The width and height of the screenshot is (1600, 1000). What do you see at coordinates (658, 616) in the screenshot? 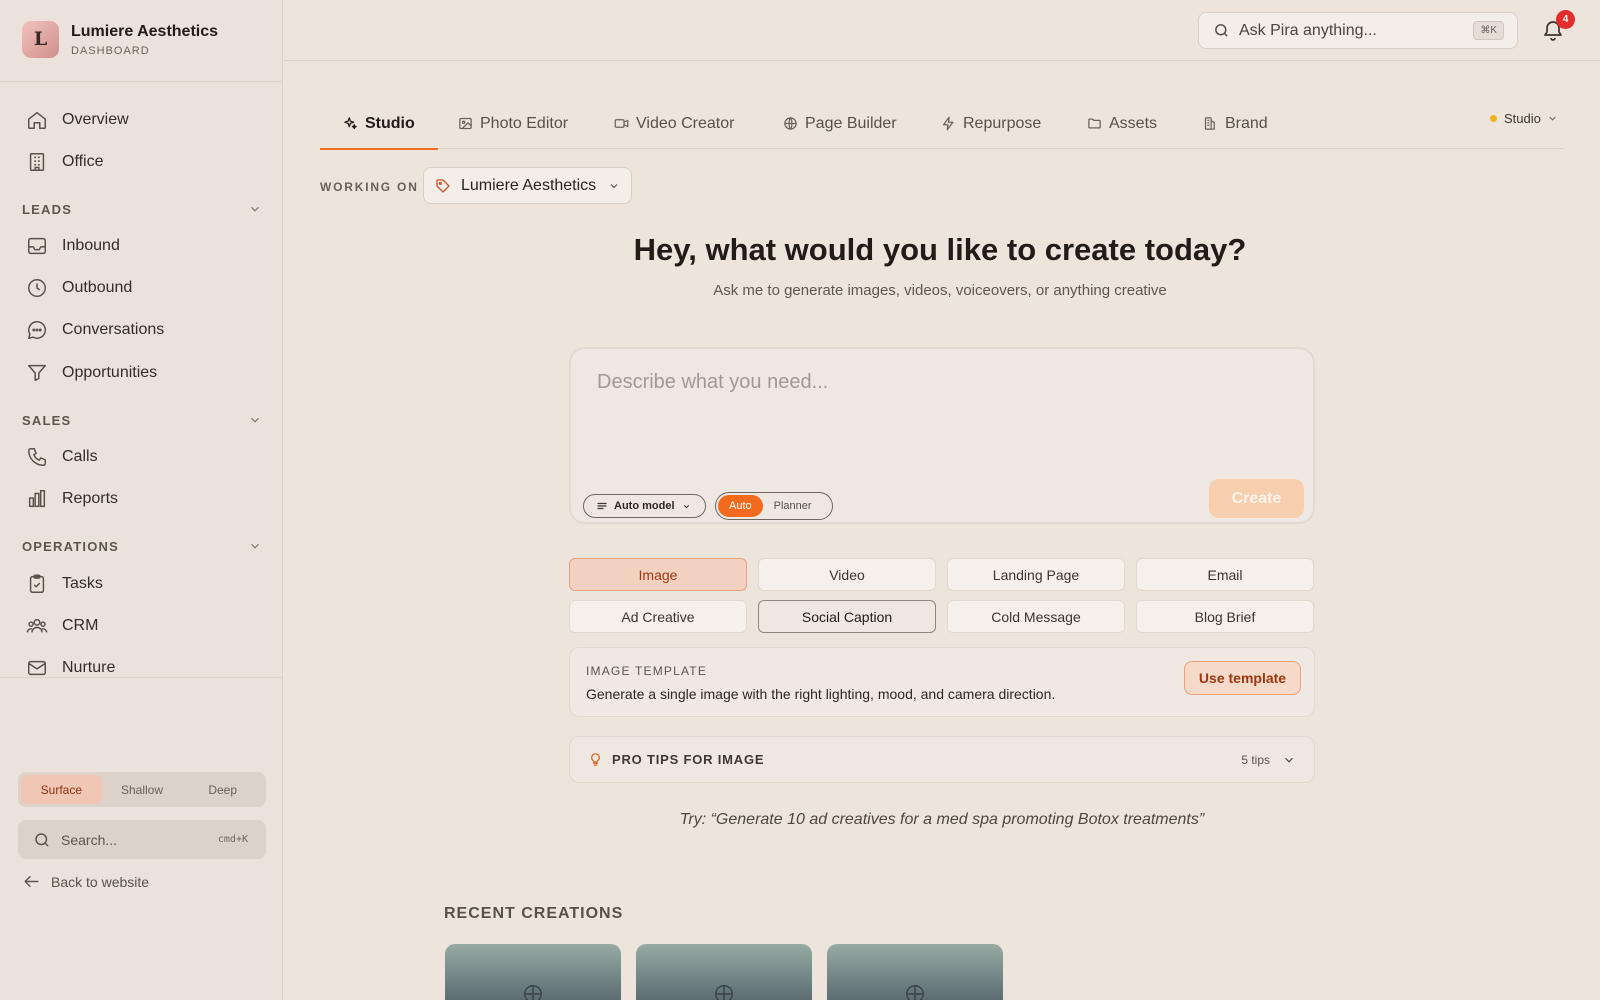
I see `type-chip-ad-creative: Ad Creative` at bounding box center [658, 616].